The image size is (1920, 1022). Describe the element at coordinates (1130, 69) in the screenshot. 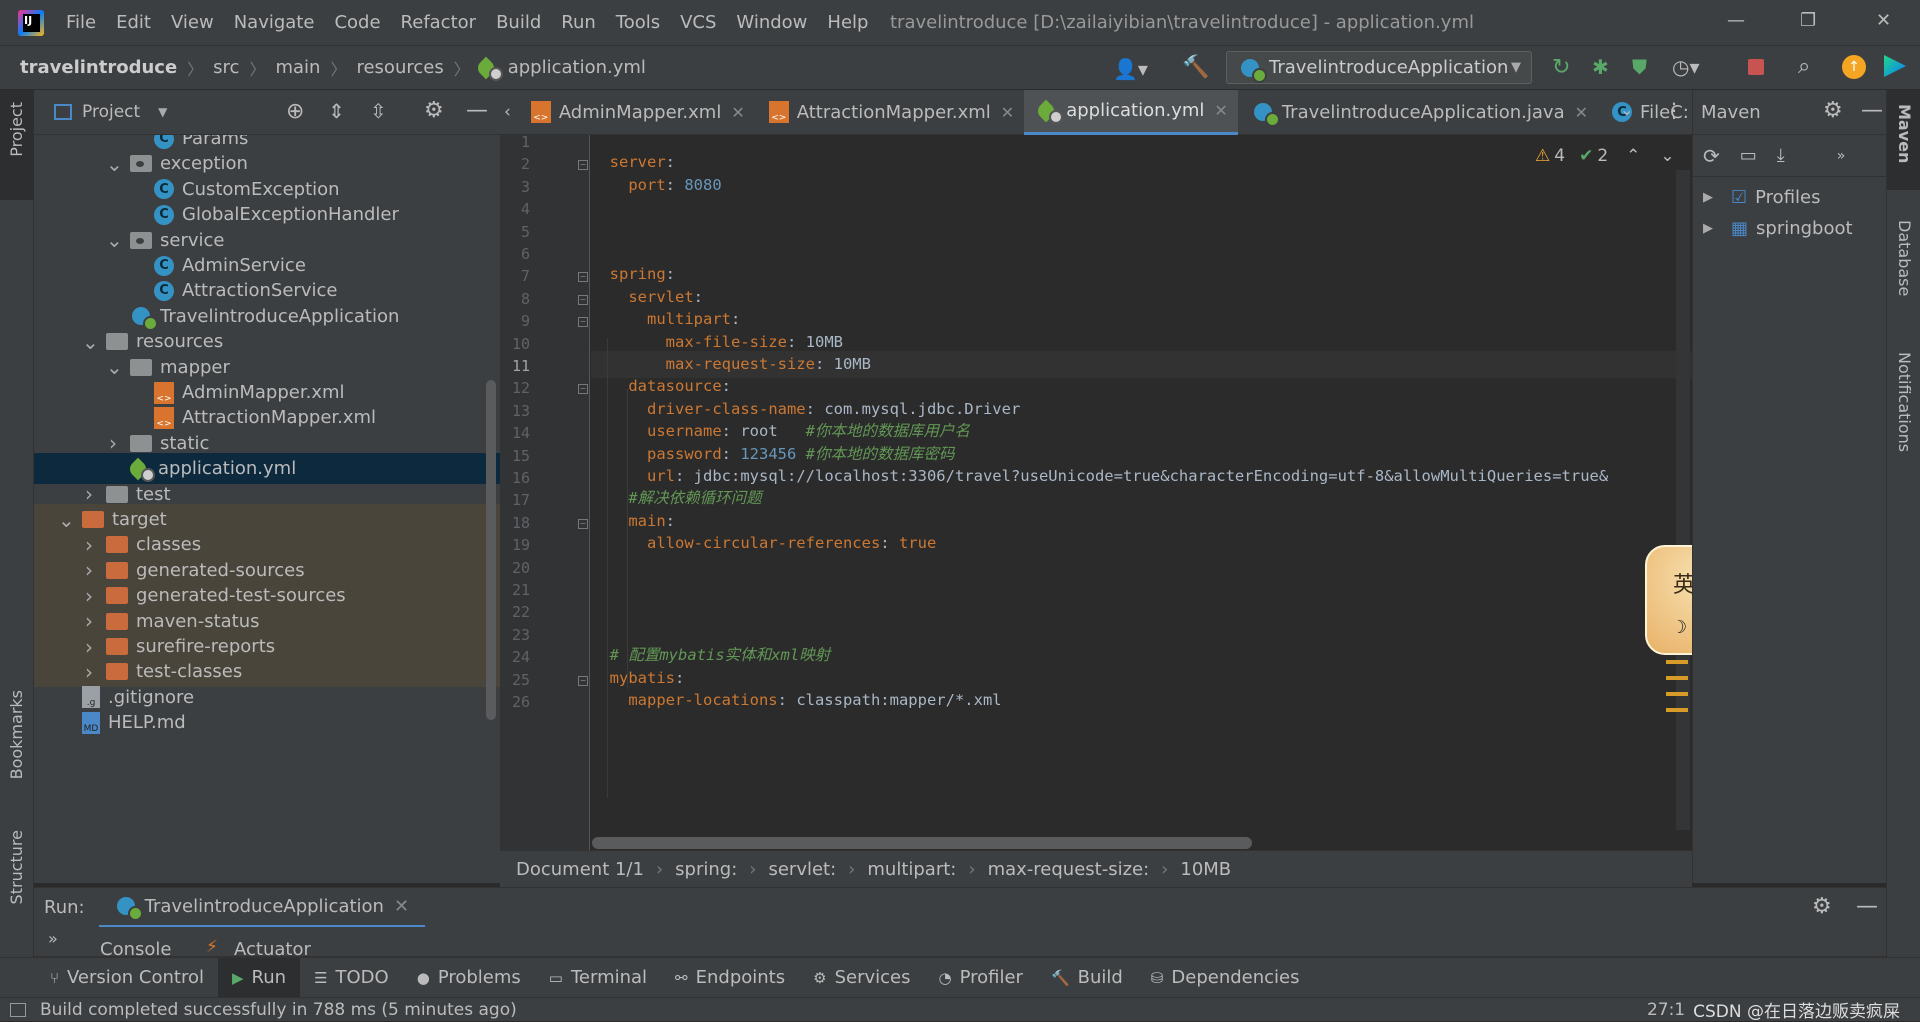

I see `vcs-user-icon: 👤▾` at that location.